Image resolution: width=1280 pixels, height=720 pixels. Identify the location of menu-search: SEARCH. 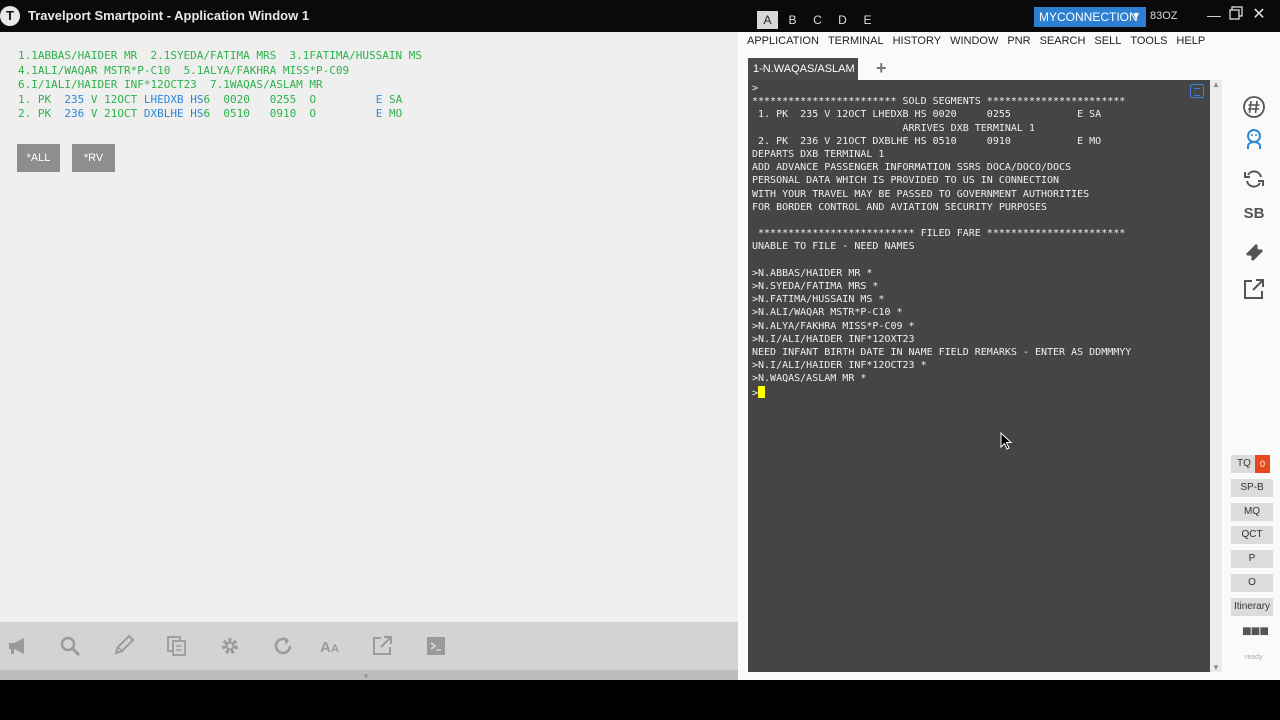
(1063, 43).